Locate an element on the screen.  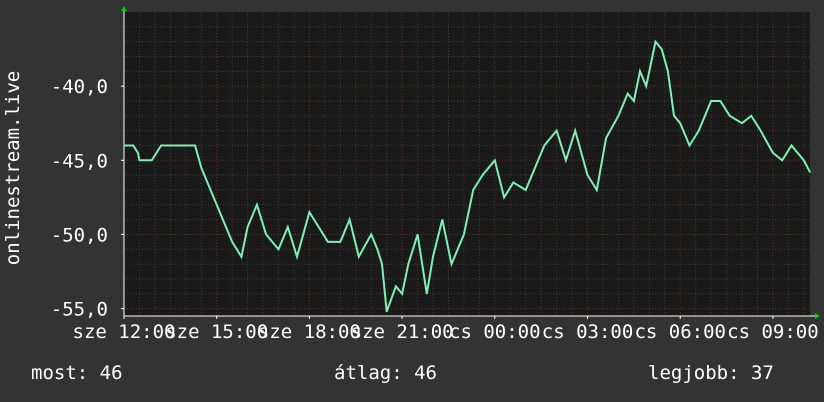
stat-current-value: 46 is located at coordinates (111, 373).